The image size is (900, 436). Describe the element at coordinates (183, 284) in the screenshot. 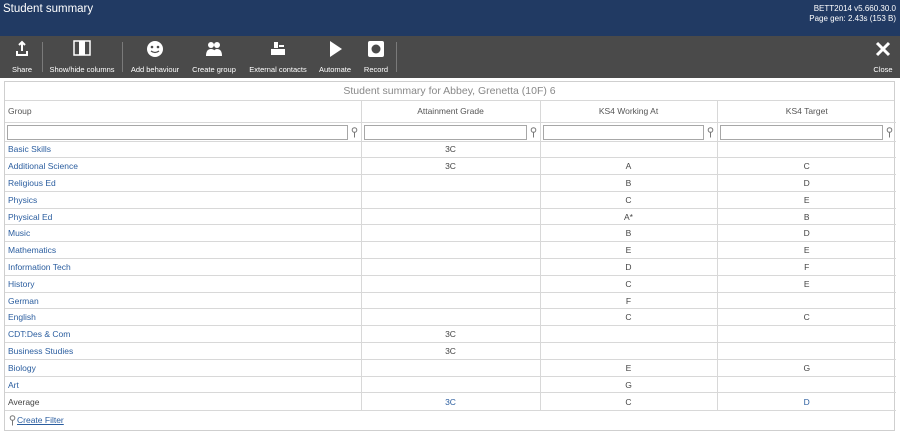

I see `subject-link: History` at that location.